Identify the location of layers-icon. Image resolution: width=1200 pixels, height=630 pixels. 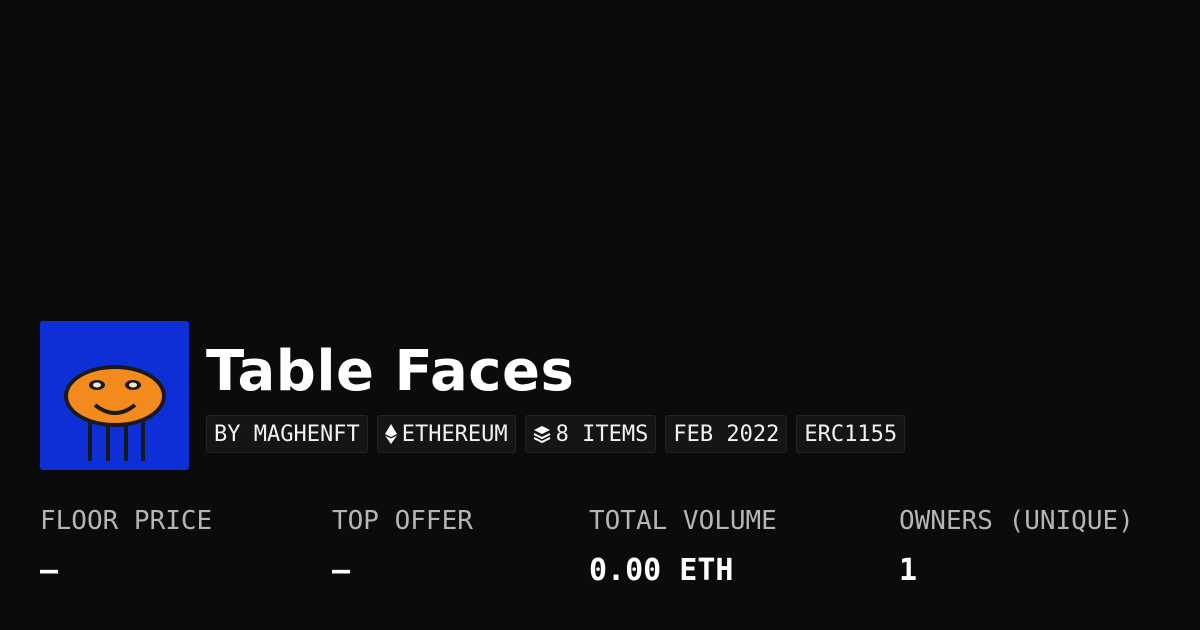
(542, 434).